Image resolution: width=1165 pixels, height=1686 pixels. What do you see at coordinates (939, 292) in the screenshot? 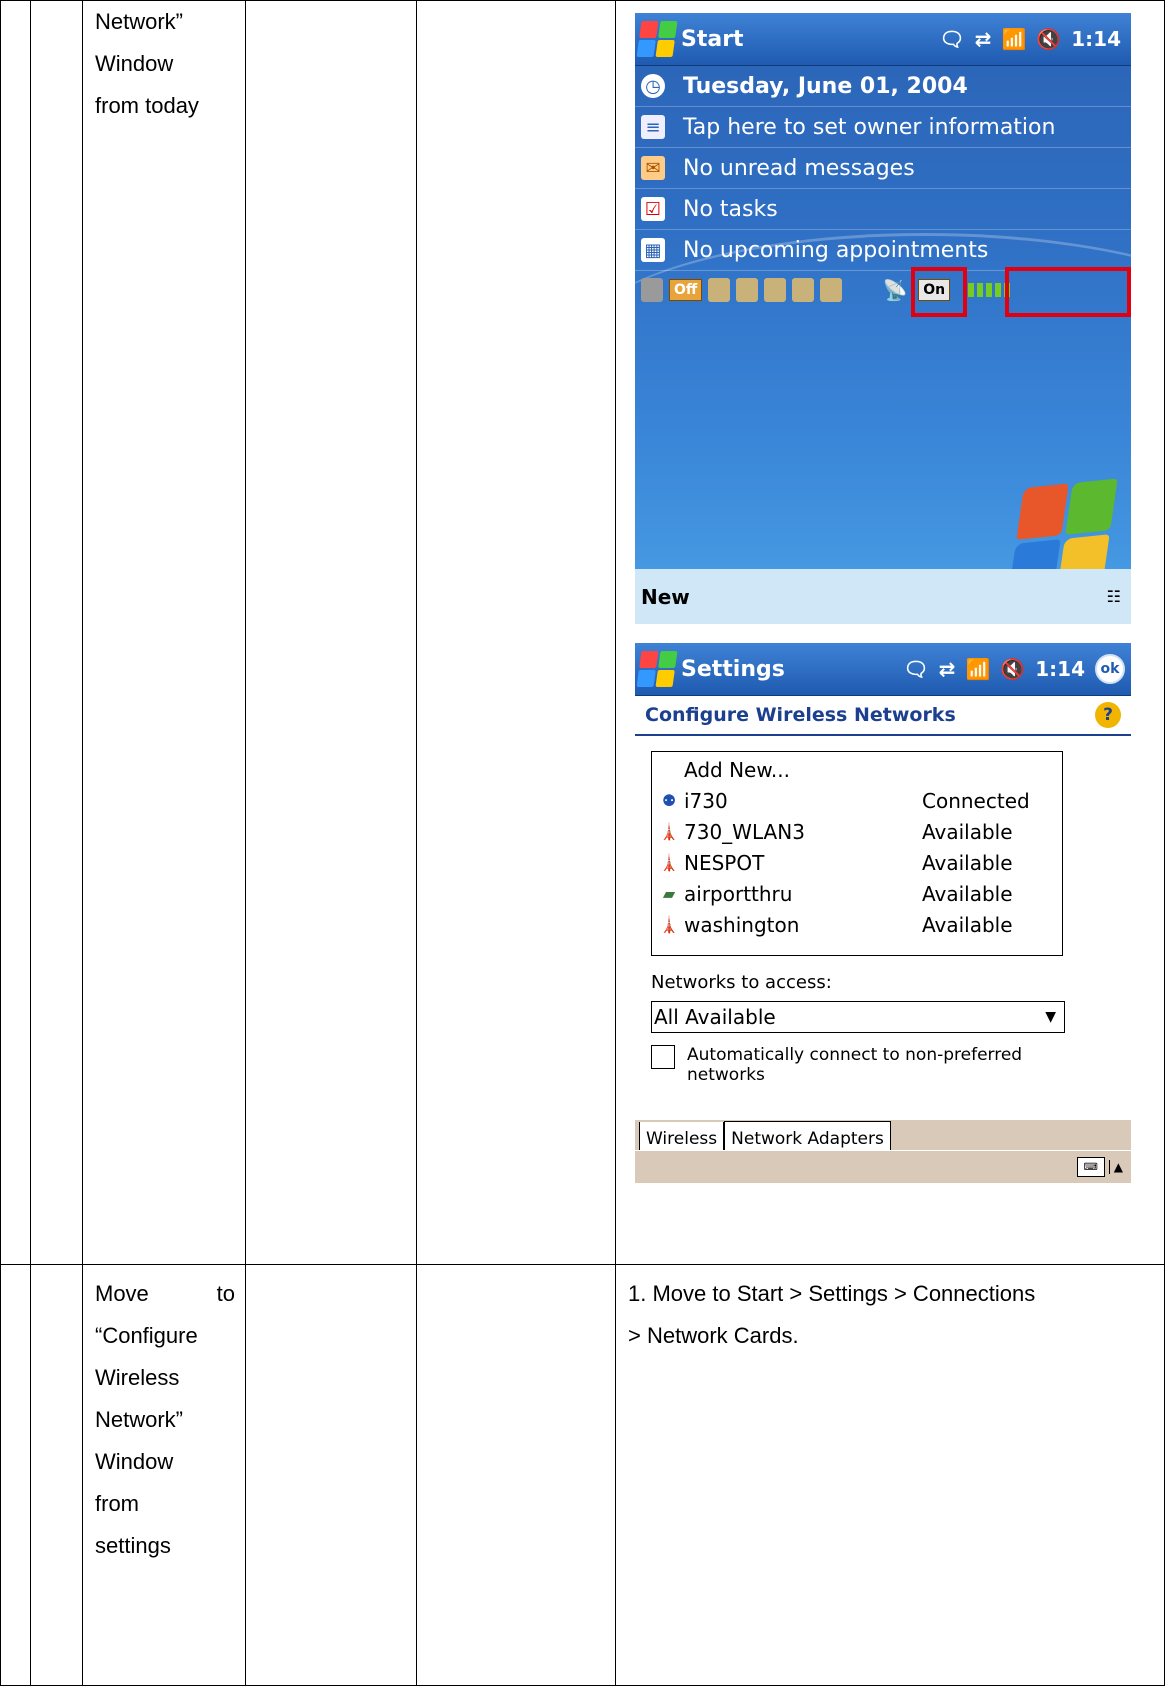
I see `highlight-box-antenna` at bounding box center [939, 292].